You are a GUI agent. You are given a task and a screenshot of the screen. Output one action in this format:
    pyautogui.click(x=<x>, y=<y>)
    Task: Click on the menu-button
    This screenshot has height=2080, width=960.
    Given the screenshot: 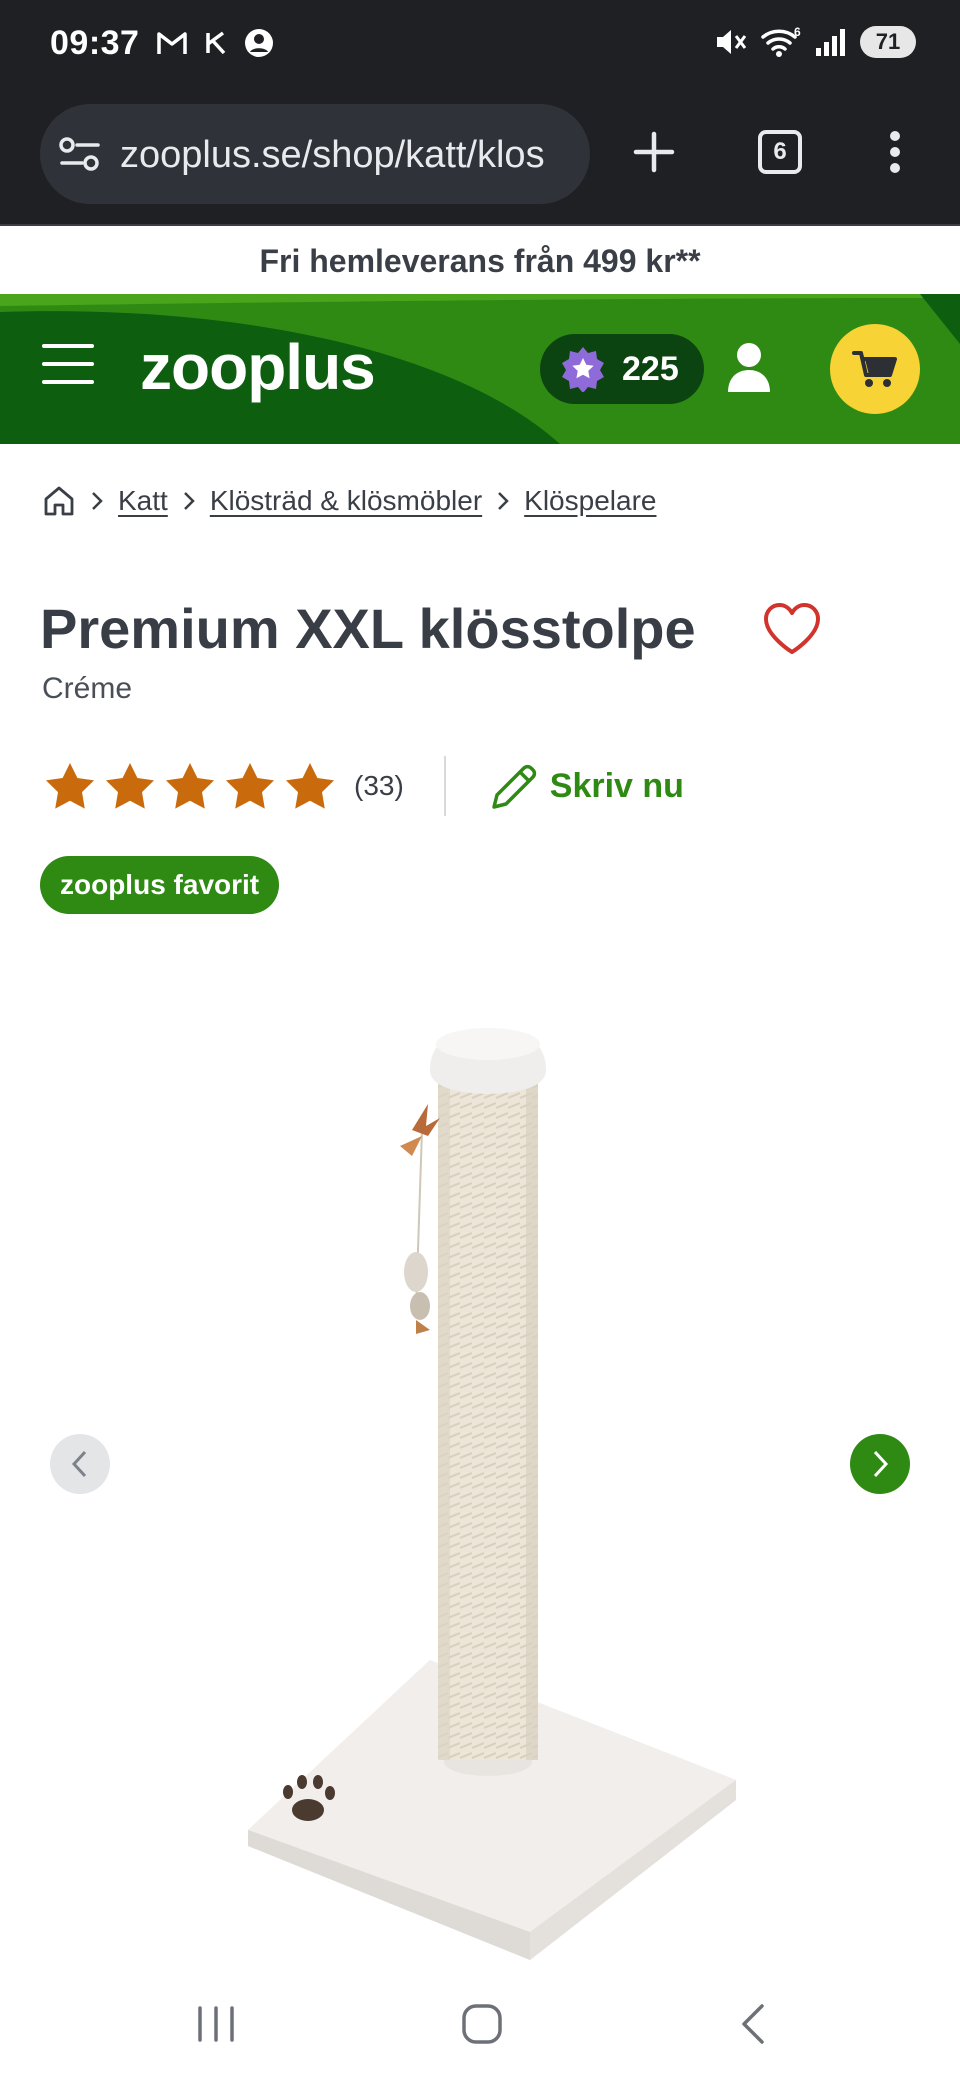 What is the action you would take?
    pyautogui.click(x=68, y=364)
    